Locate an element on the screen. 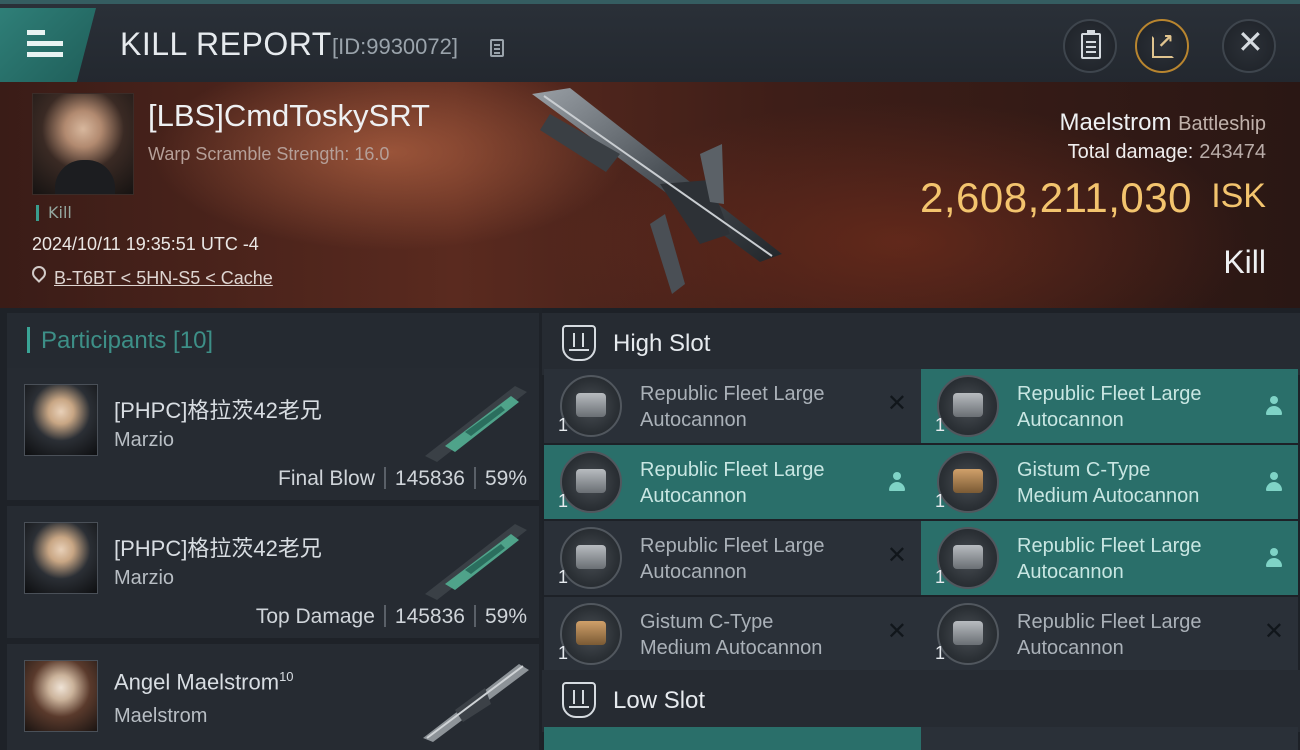 The height and width of the screenshot is (750, 1300). clipboard-button is located at coordinates (1090, 46).